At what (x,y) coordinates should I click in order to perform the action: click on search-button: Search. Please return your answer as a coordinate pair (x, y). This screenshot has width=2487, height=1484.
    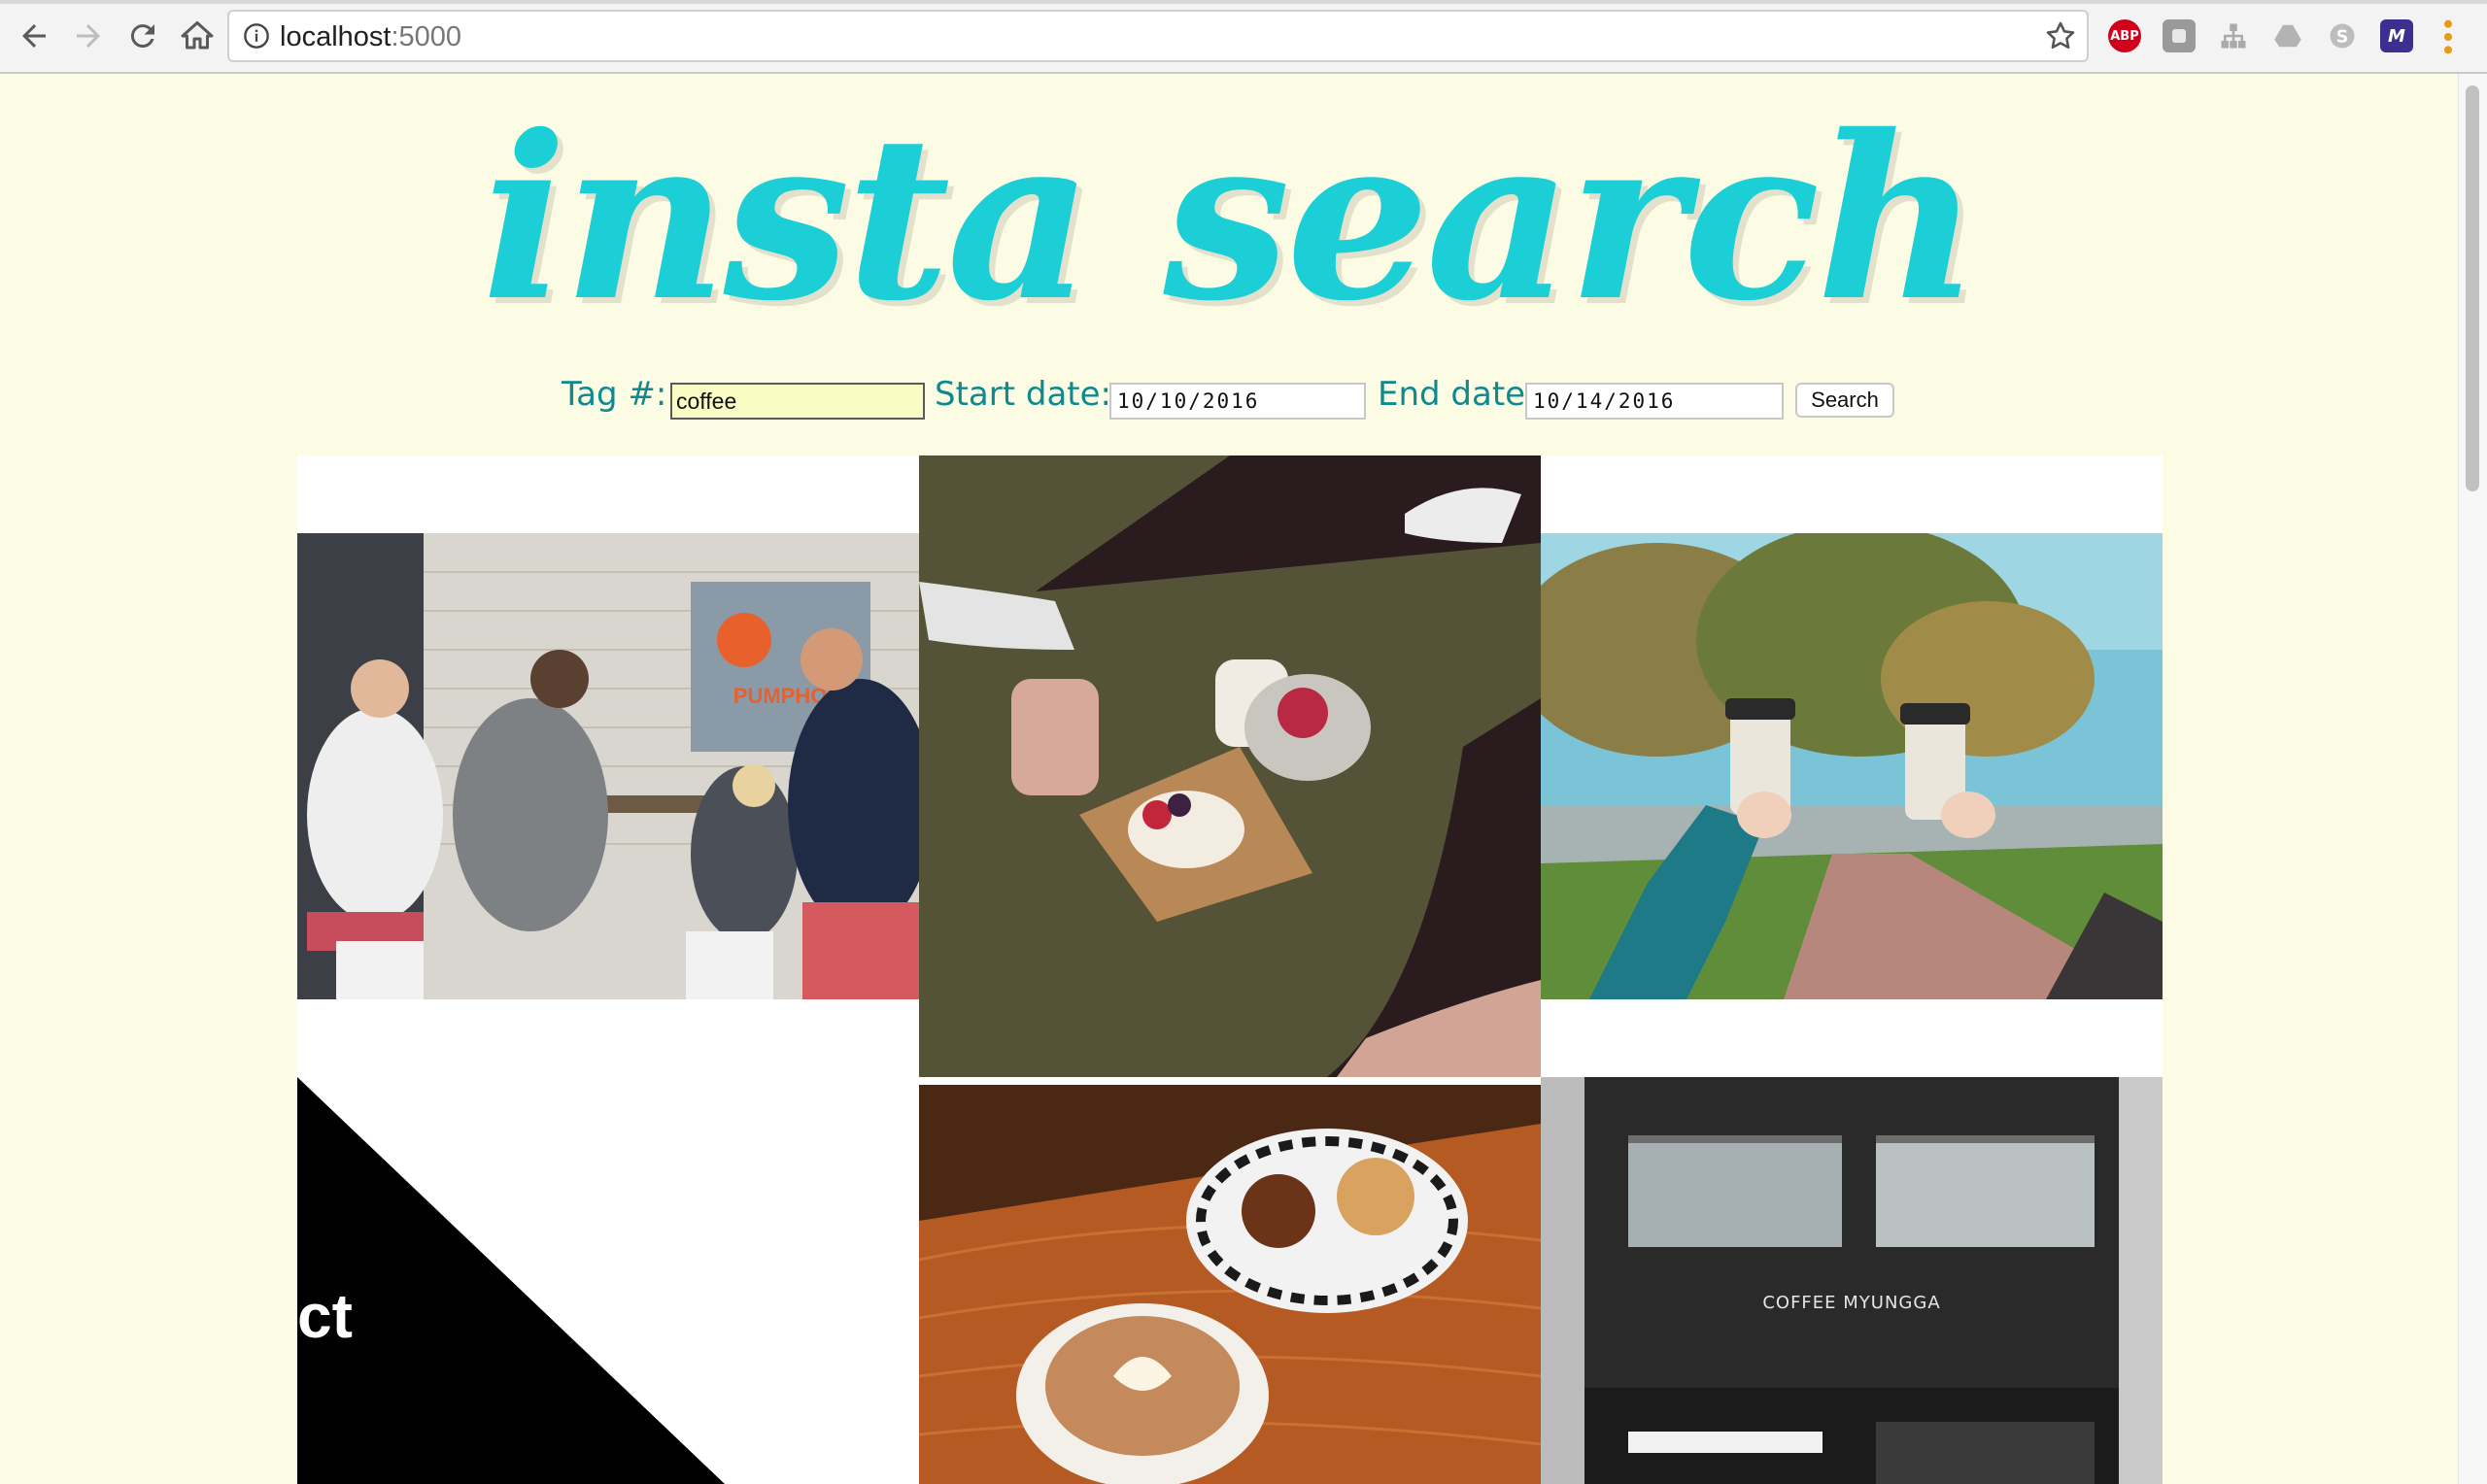
    Looking at the image, I should click on (1844, 400).